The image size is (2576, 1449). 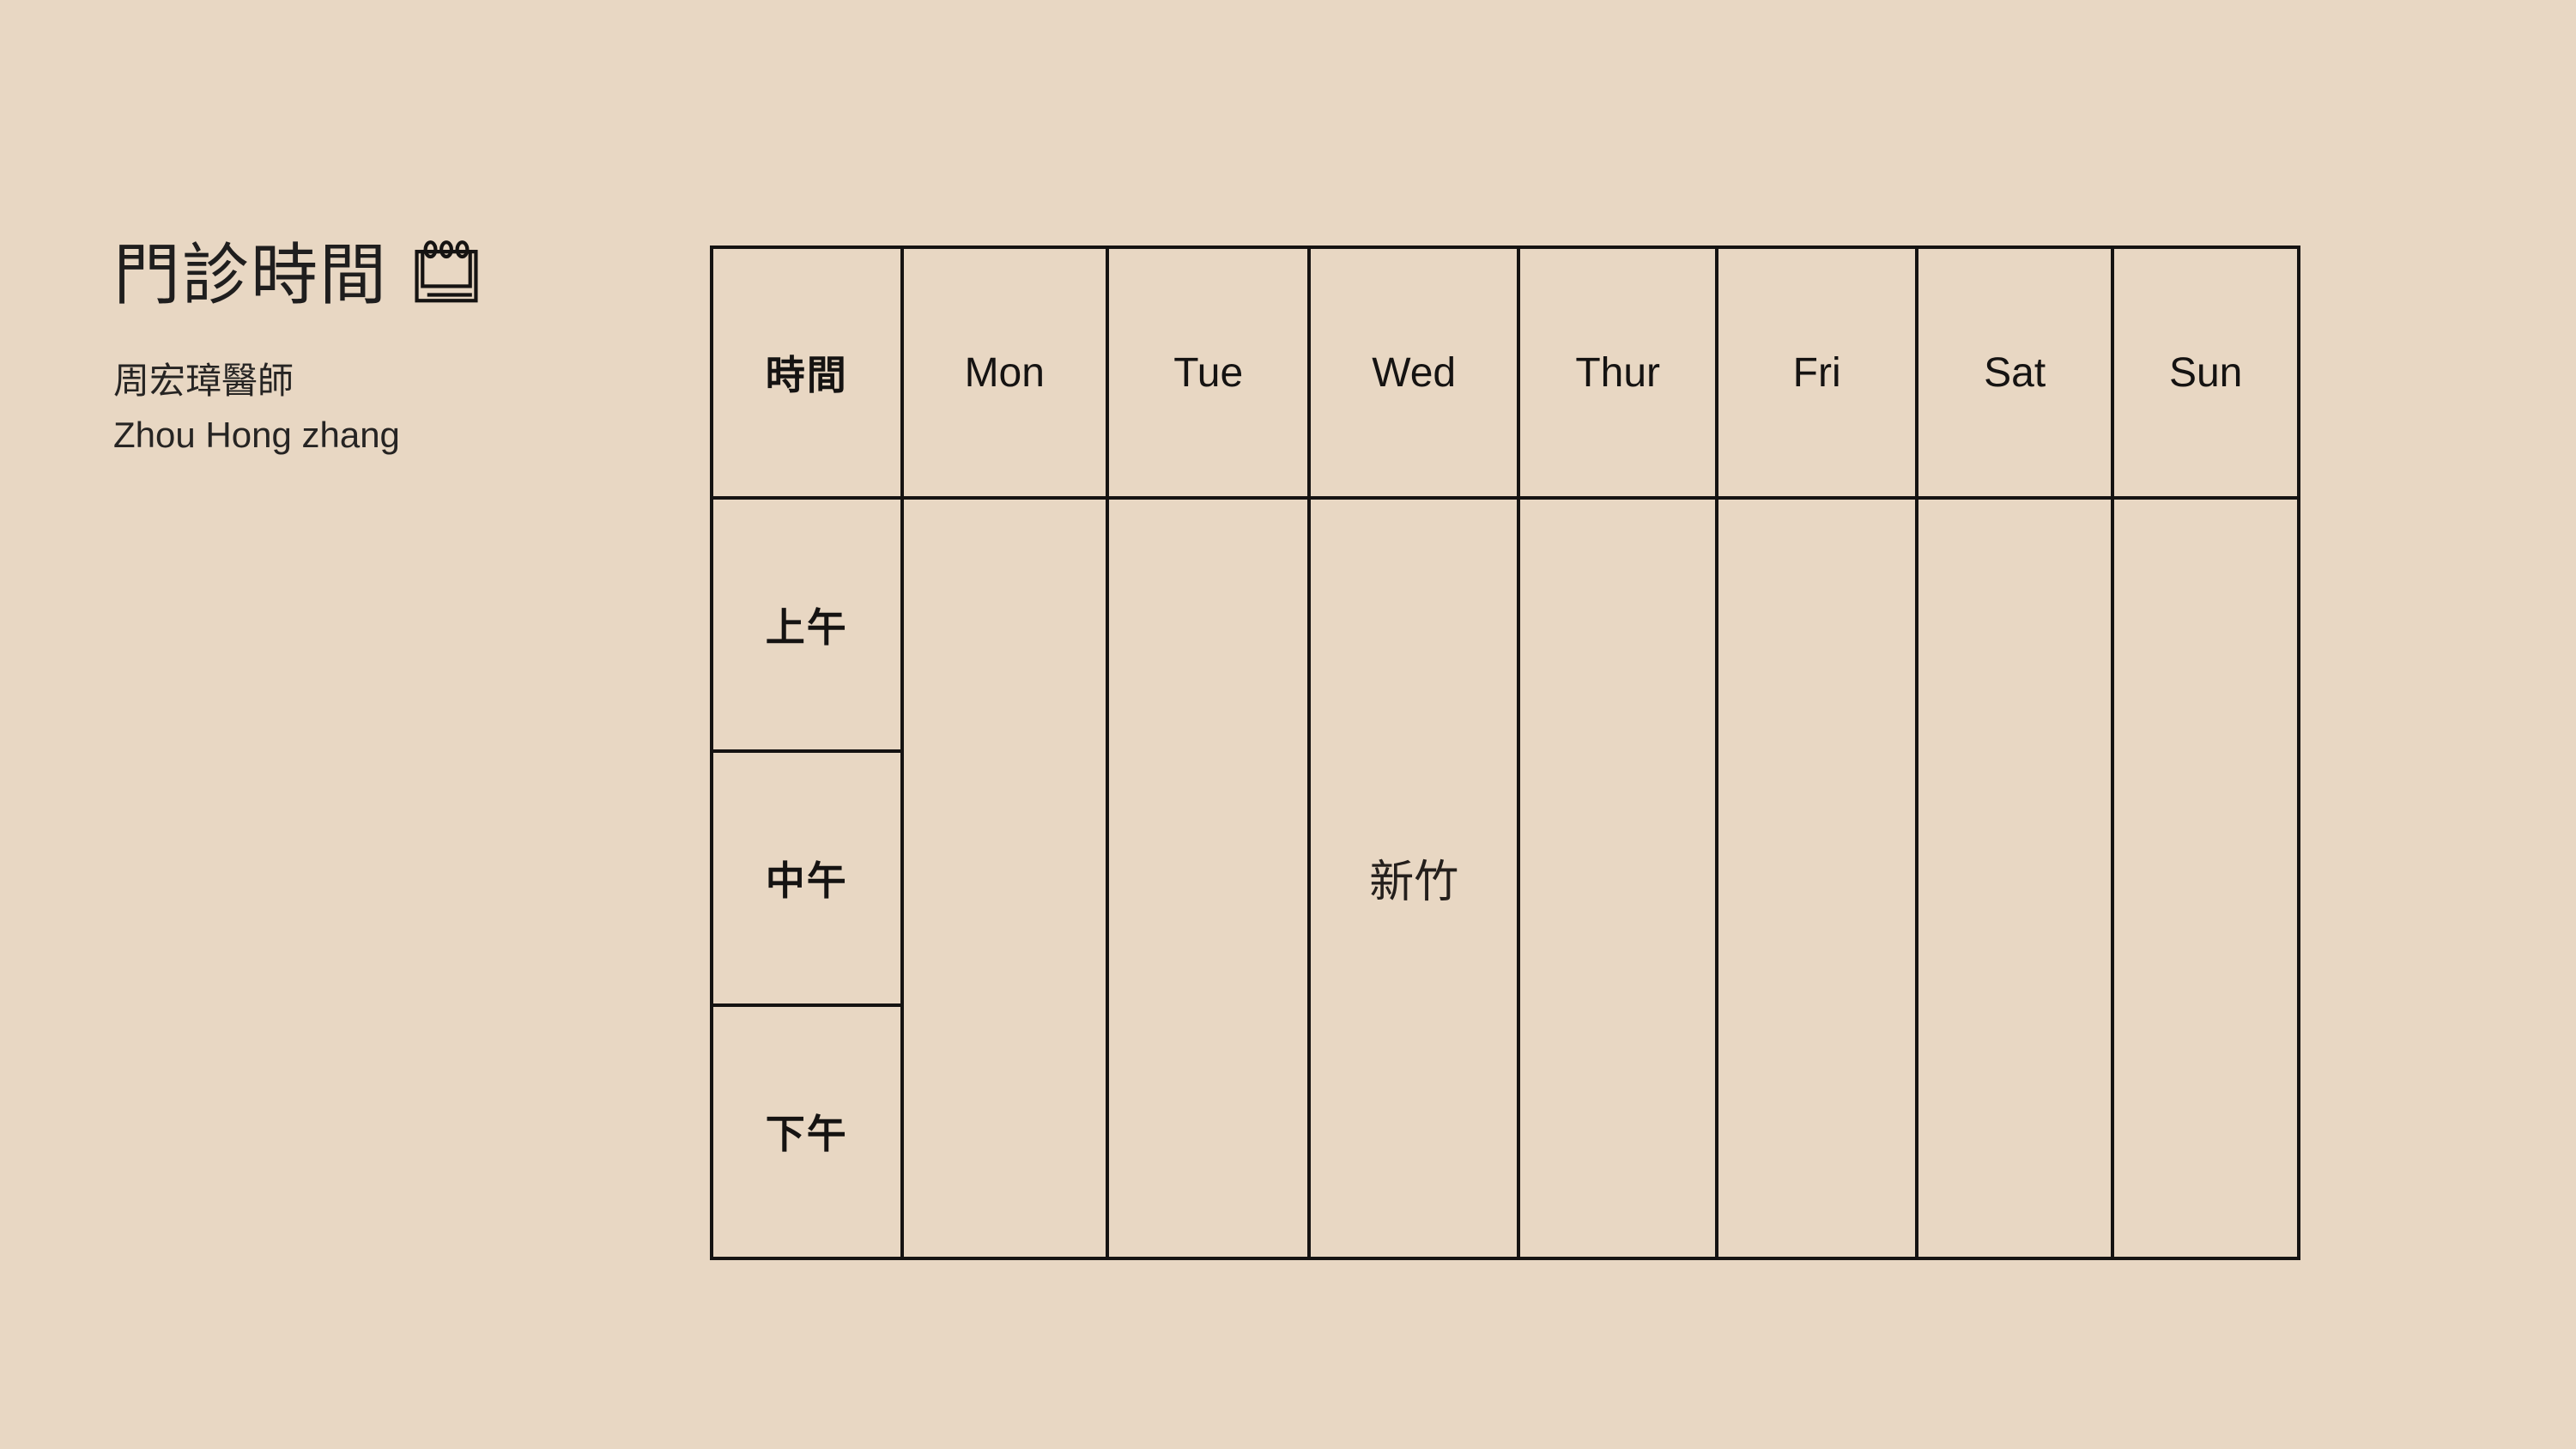 I want to click on schedule-cell-wed-afternoon, so click(x=1413, y=1130).